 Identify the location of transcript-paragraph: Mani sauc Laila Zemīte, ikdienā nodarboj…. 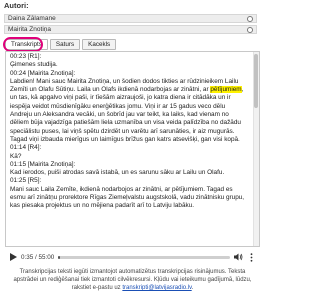
(127, 197).